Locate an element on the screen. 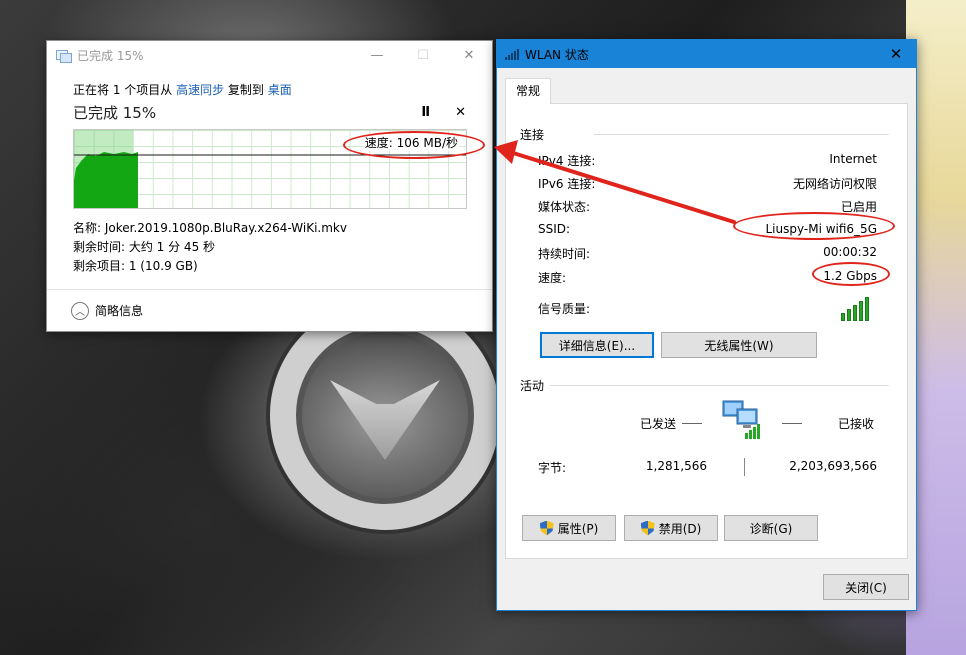 The height and width of the screenshot is (655, 966). duration-label: 持续时间: is located at coordinates (564, 253).